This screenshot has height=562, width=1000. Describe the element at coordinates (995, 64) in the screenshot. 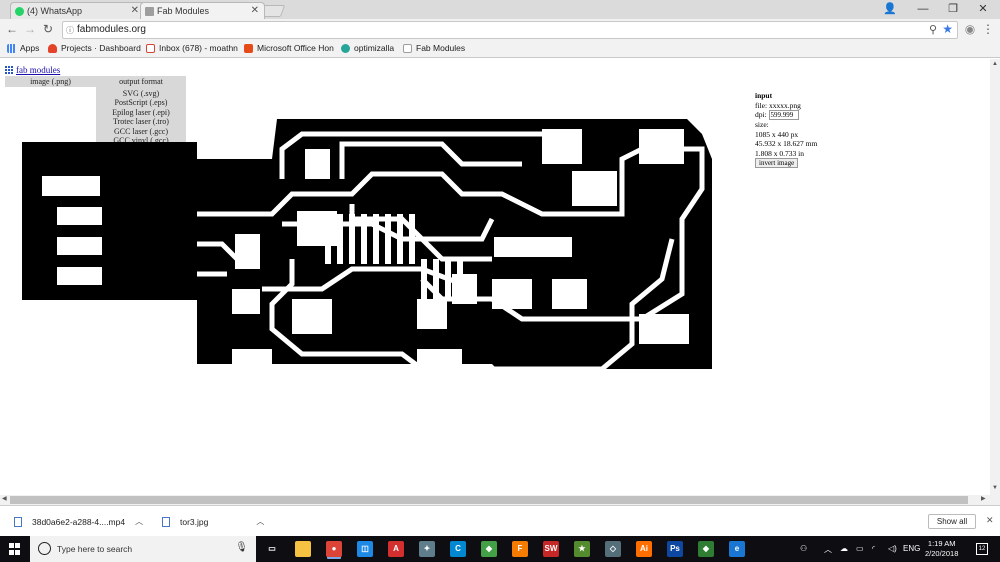

I see `scroll-up-icon: ▲` at that location.